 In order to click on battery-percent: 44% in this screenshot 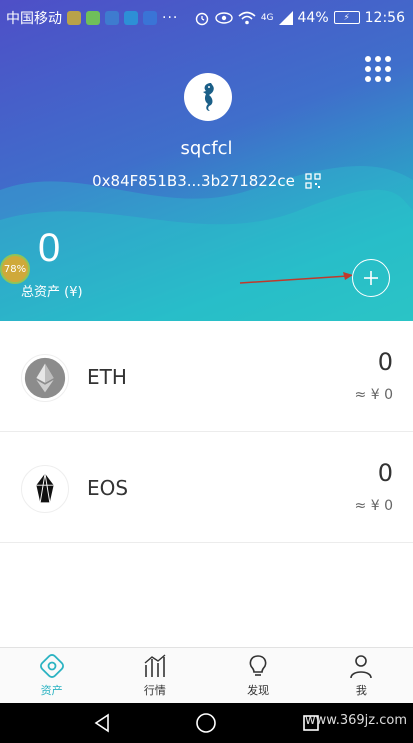, I will do `click(313, 17)`.